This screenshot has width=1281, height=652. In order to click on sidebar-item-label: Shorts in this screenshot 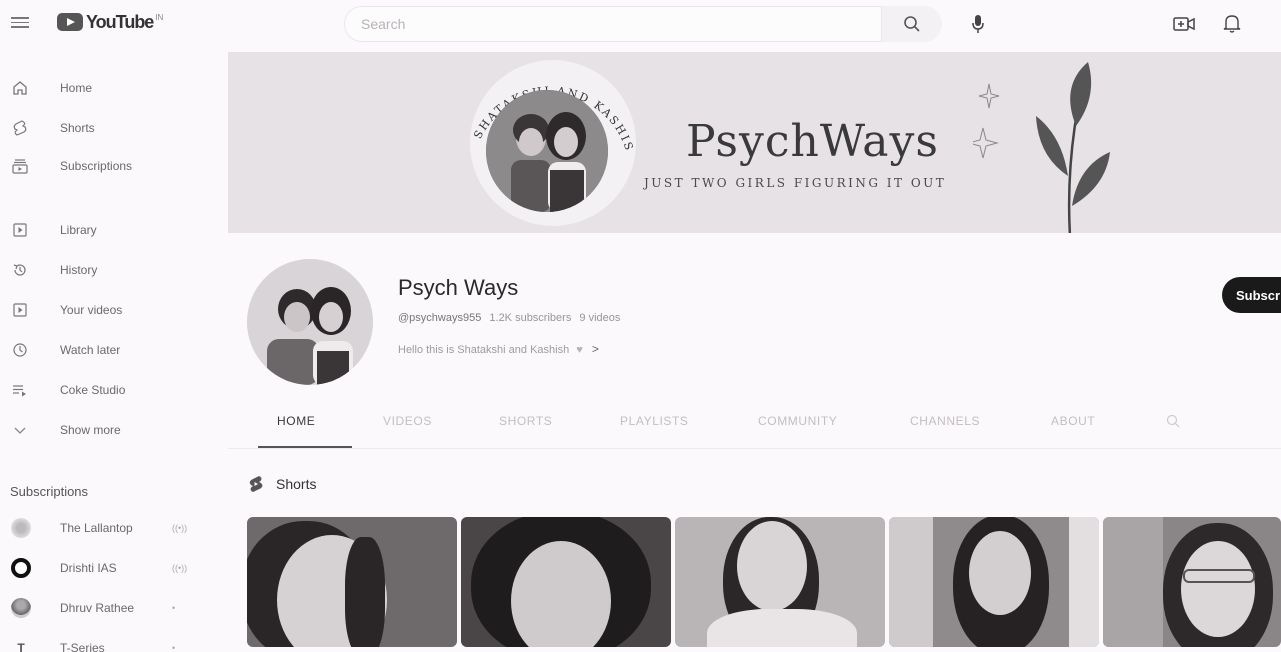, I will do `click(77, 128)`.